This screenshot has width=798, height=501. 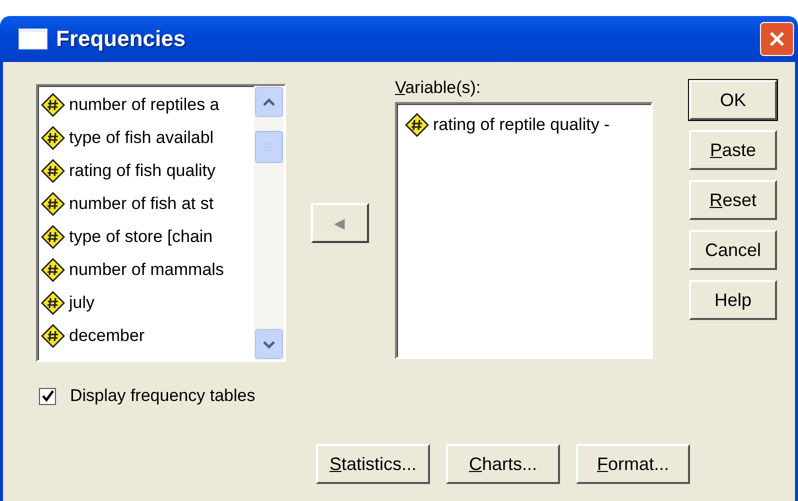 I want to click on scroll-thumb, so click(x=269, y=147).